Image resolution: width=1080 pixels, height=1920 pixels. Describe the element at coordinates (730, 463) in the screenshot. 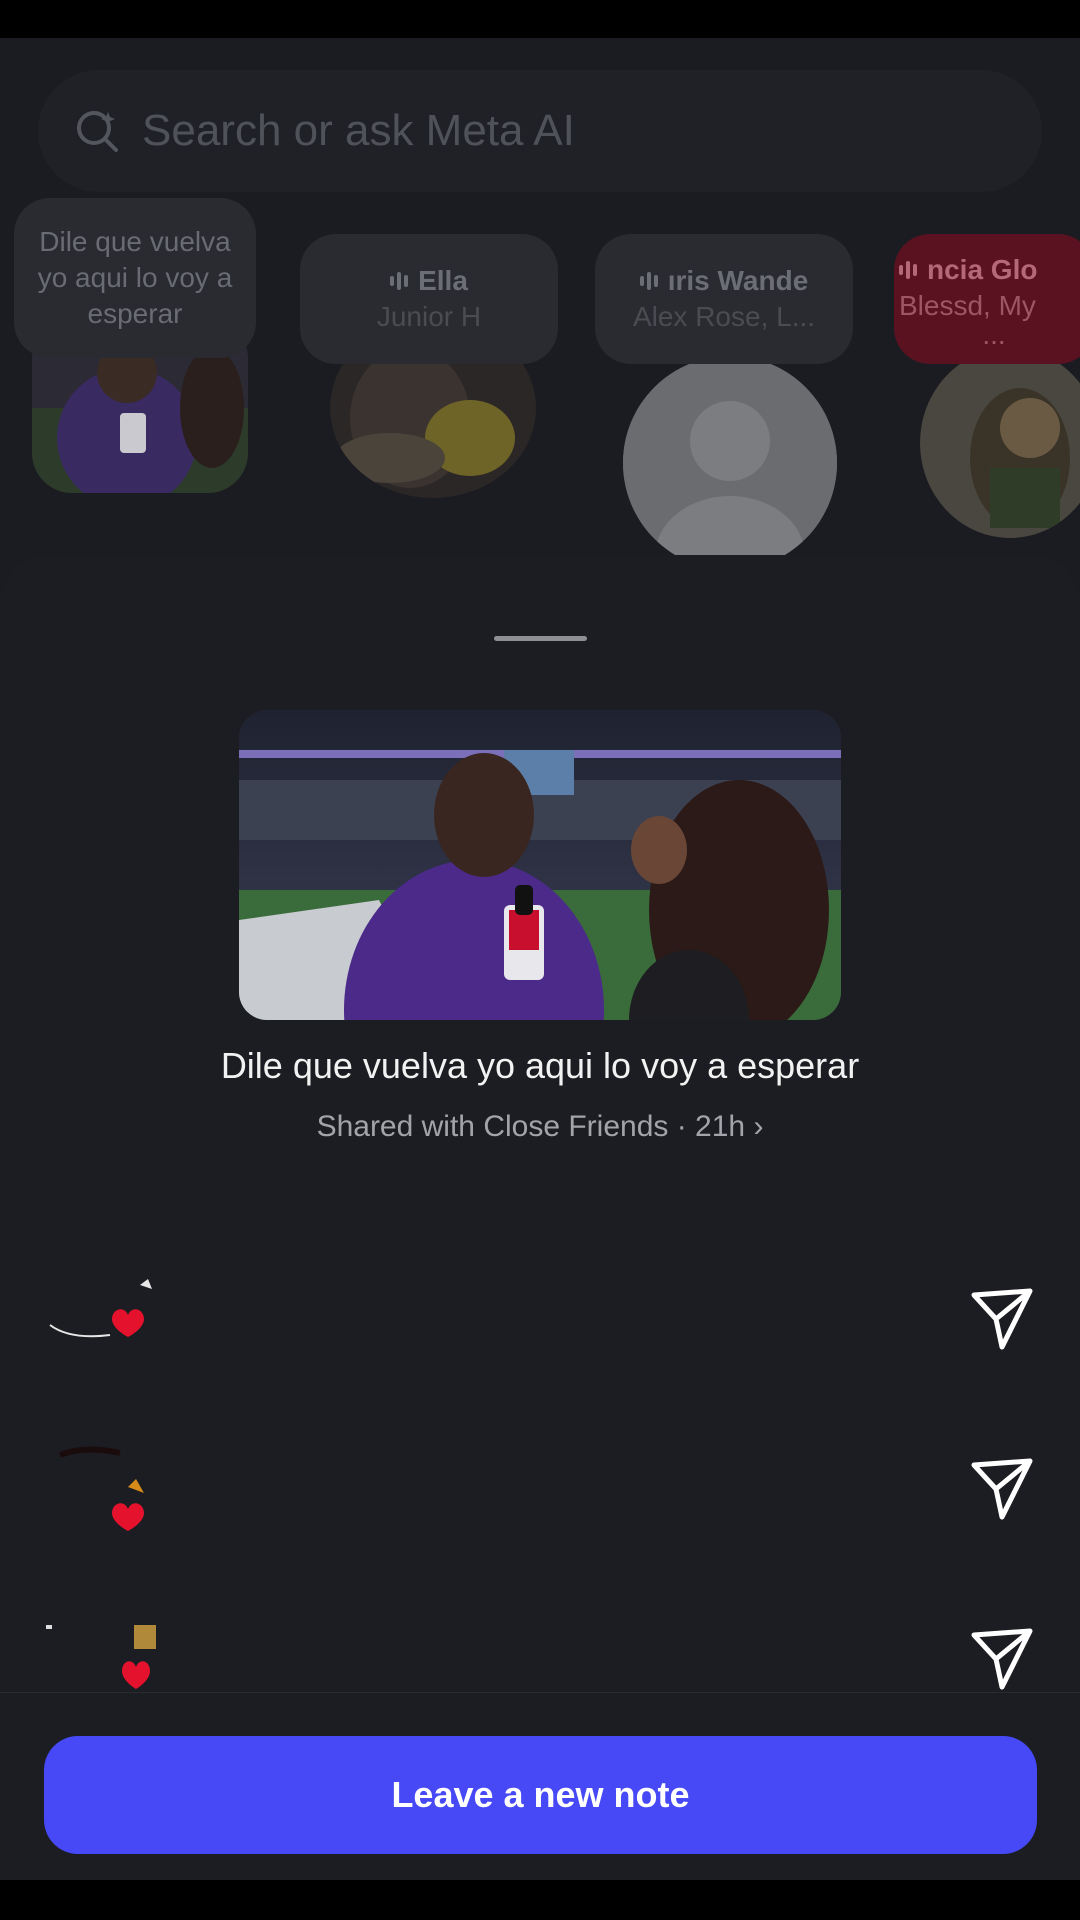

I see `default-avatar-icon` at that location.